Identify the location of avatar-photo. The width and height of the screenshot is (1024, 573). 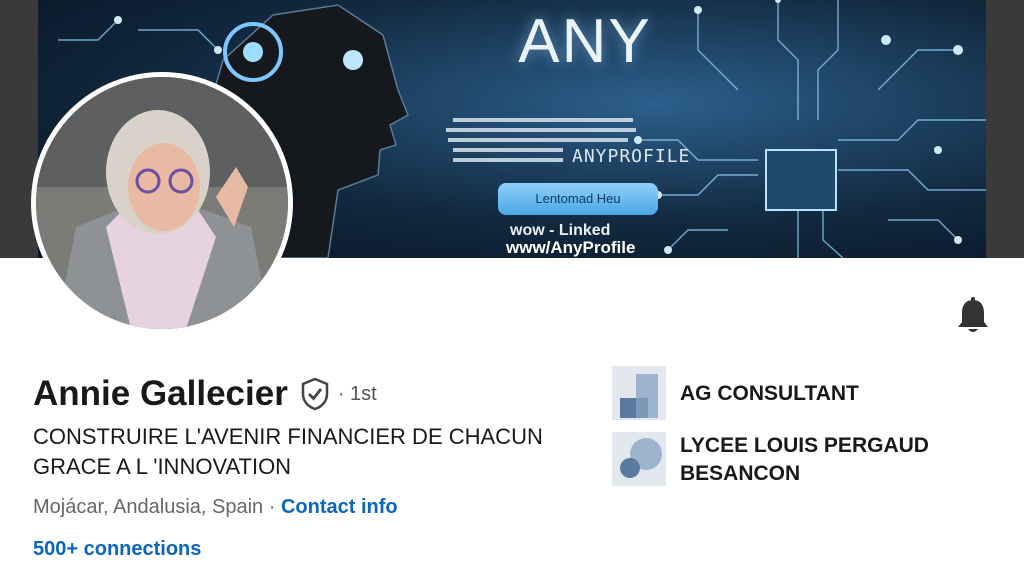
(162, 203).